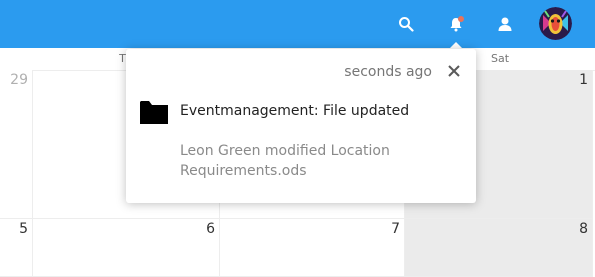 Image resolution: width=595 pixels, height=277 pixels. I want to click on folder-icon, so click(154, 112).